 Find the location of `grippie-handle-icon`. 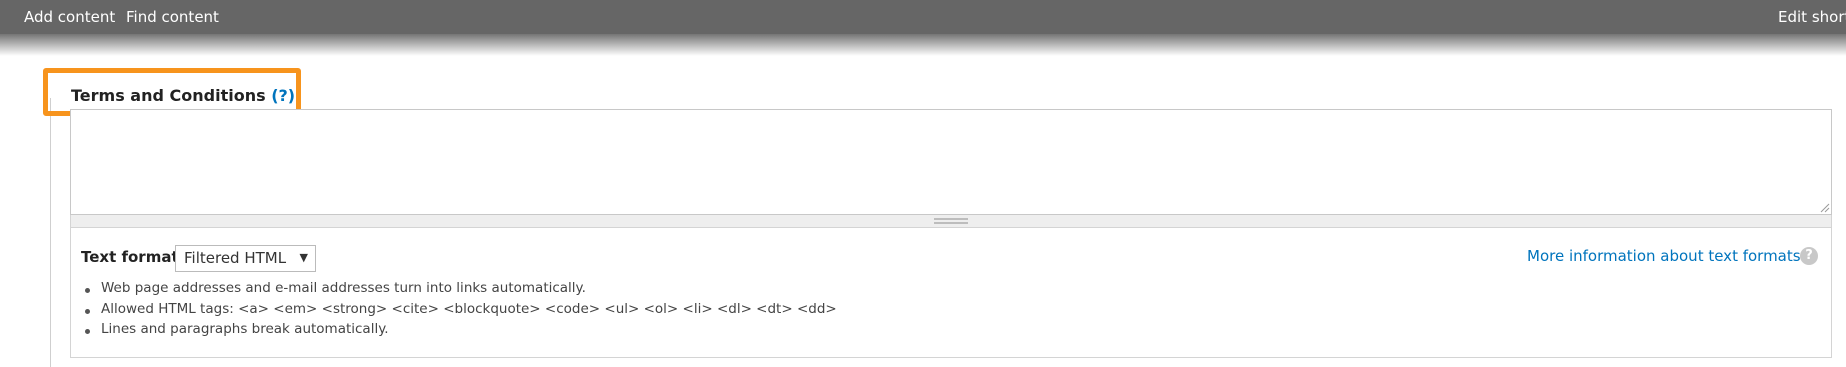

grippie-handle-icon is located at coordinates (951, 221).